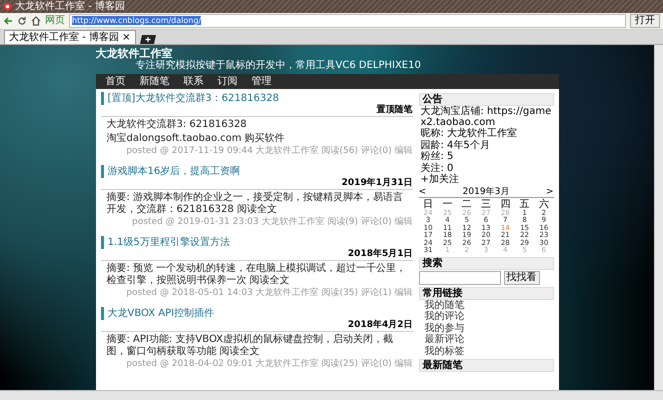  I want to click on search-field, so click(459, 277).